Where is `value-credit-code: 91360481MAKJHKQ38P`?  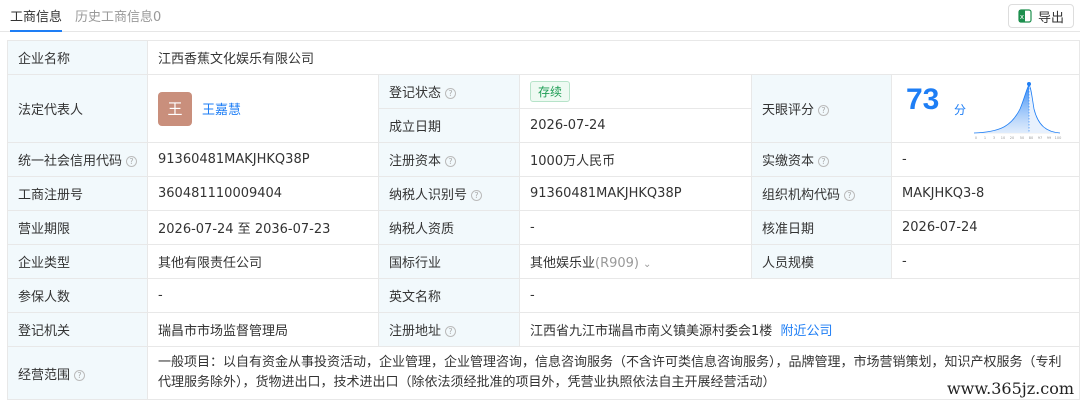
value-credit-code: 91360481MAKJHKQ38P is located at coordinates (263, 159).